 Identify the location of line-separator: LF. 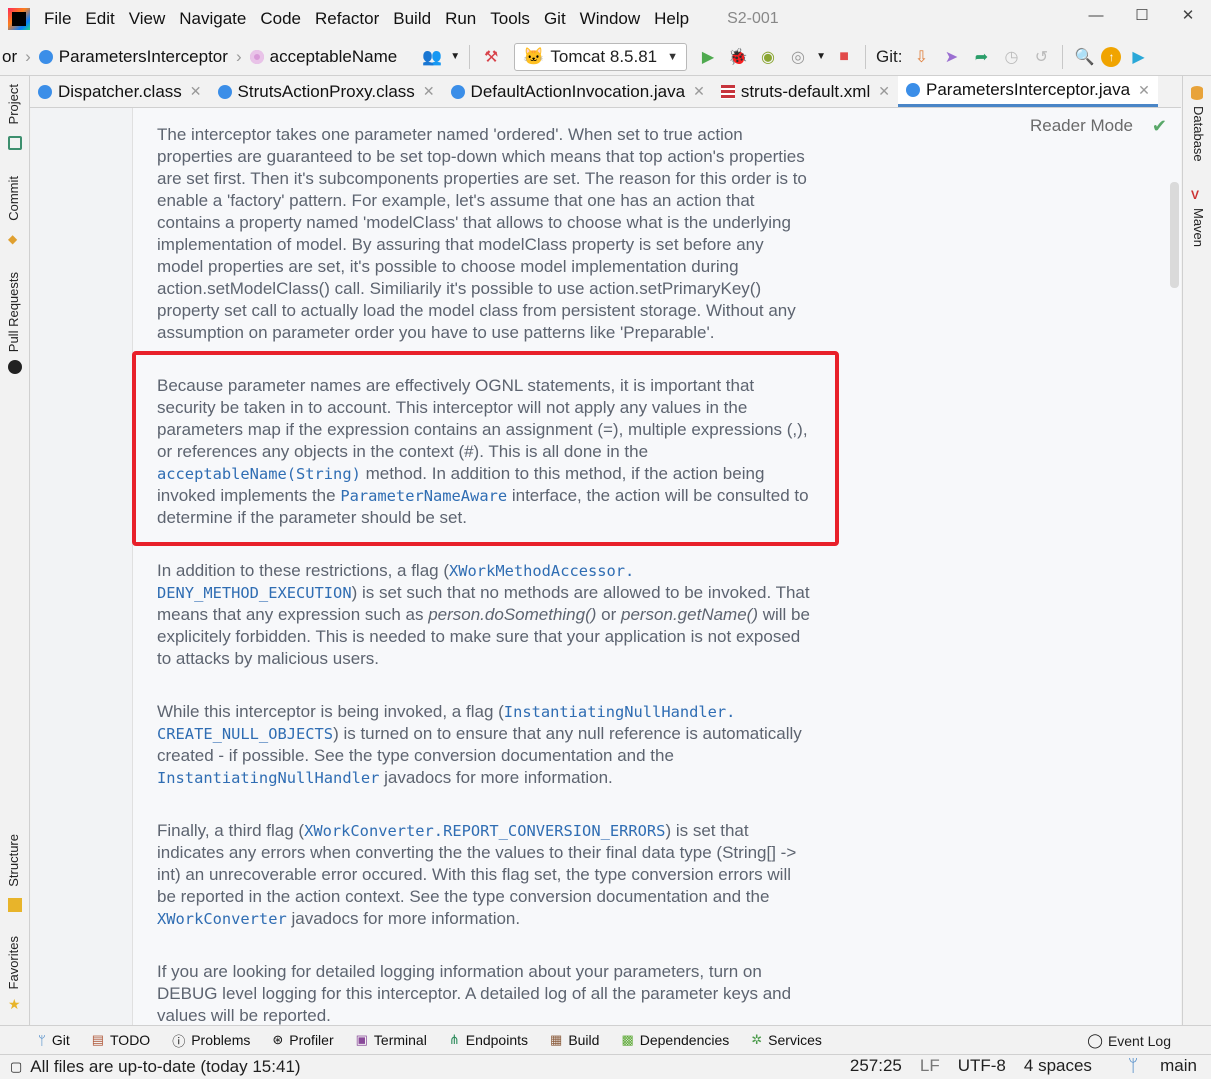
(930, 1066).